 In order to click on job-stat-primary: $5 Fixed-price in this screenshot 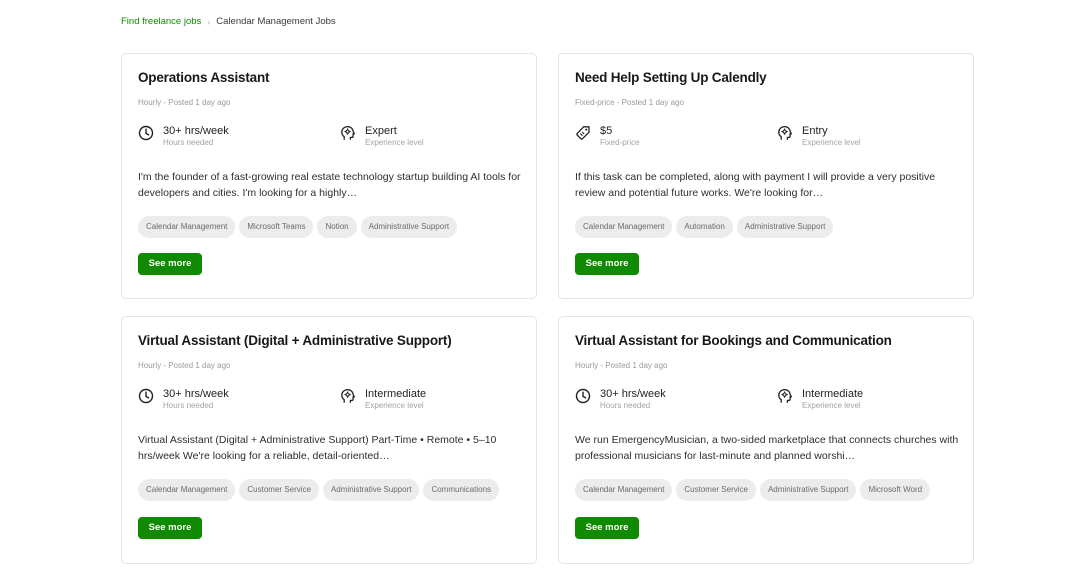, I will do `click(607, 136)`.